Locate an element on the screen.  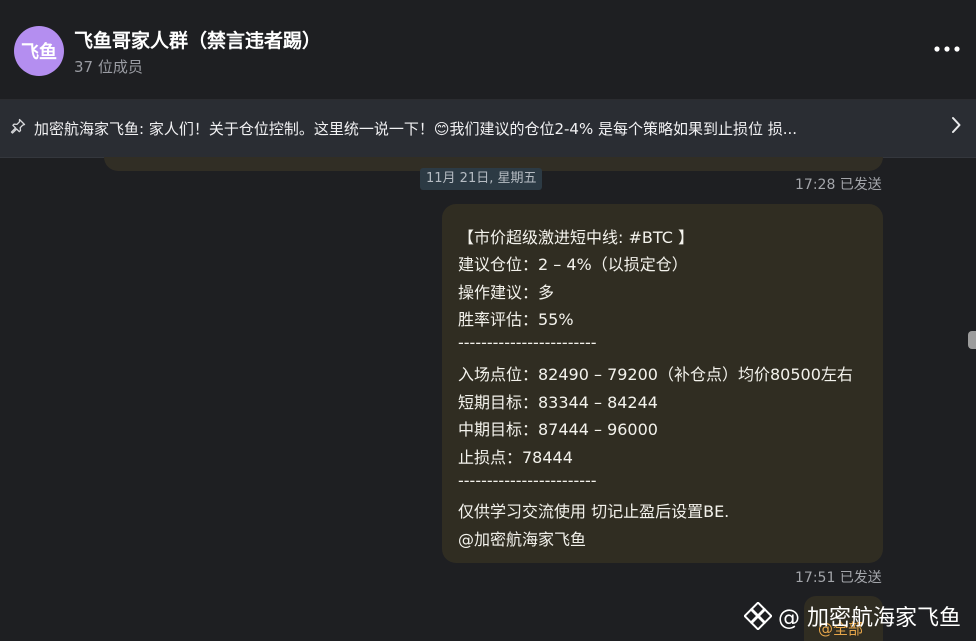
message-line: 短期目标：83344 – 84244 is located at coordinates (558, 402).